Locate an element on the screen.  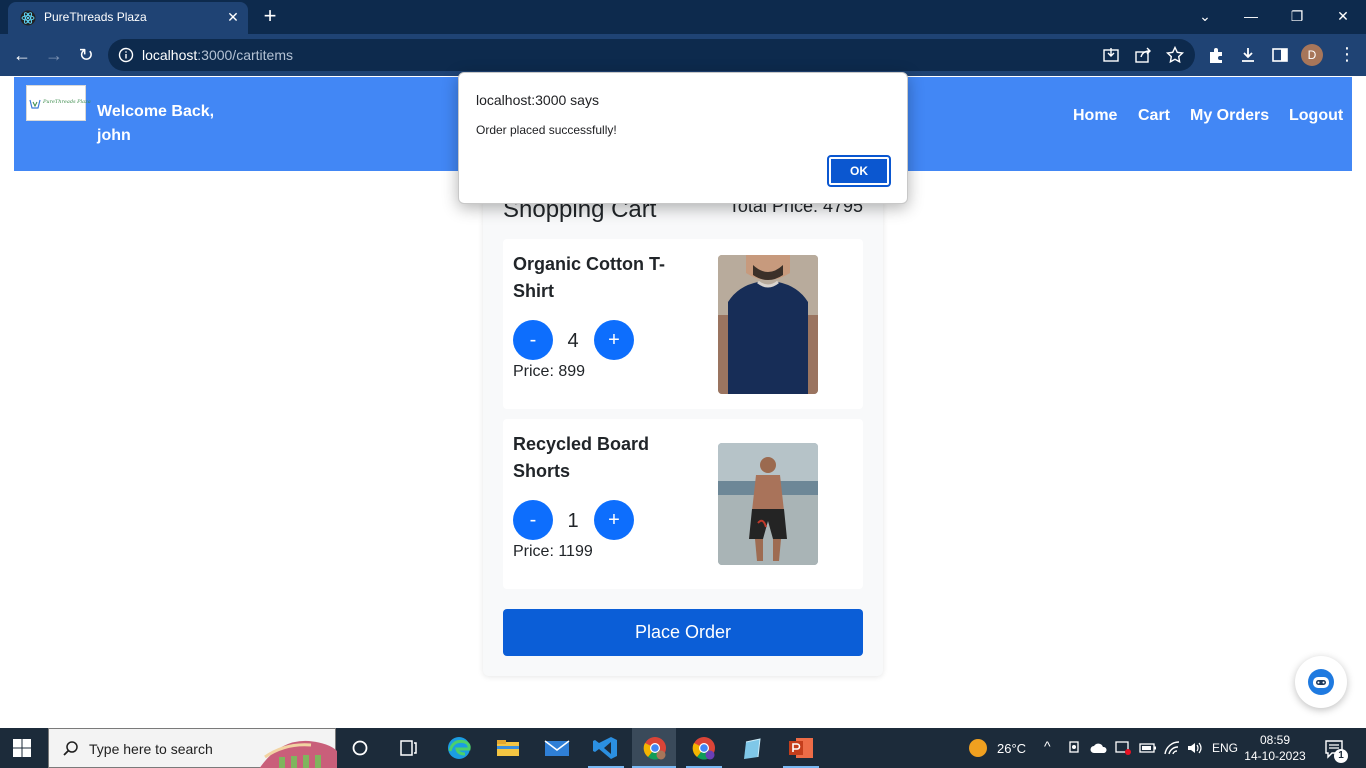
back-icon: ← is located at coordinates (22, 55).